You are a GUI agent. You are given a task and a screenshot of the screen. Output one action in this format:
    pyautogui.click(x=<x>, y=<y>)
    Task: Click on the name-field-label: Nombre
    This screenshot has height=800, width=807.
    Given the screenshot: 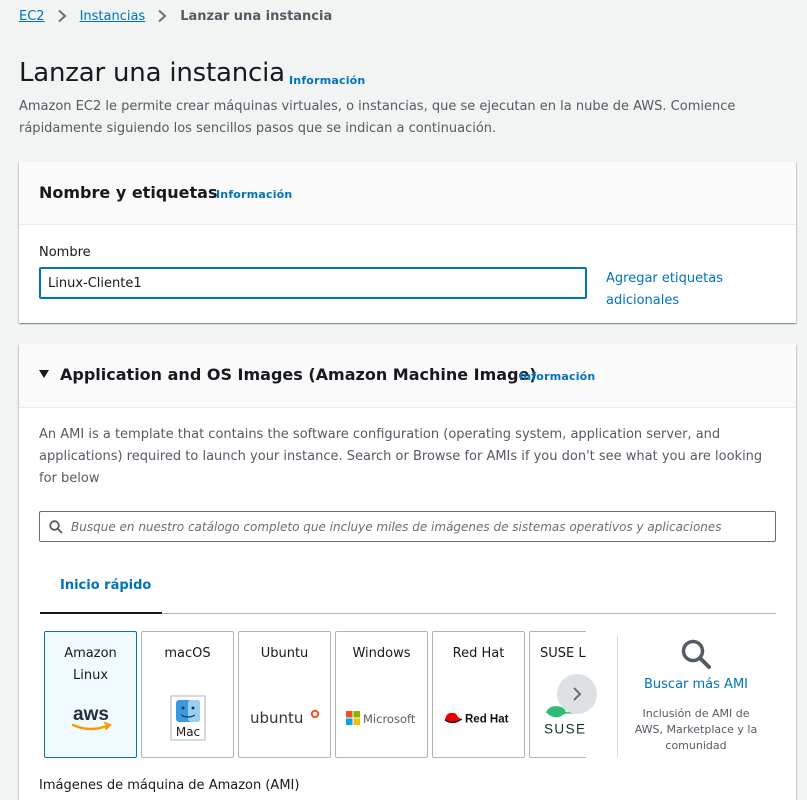 What is the action you would take?
    pyautogui.click(x=65, y=252)
    